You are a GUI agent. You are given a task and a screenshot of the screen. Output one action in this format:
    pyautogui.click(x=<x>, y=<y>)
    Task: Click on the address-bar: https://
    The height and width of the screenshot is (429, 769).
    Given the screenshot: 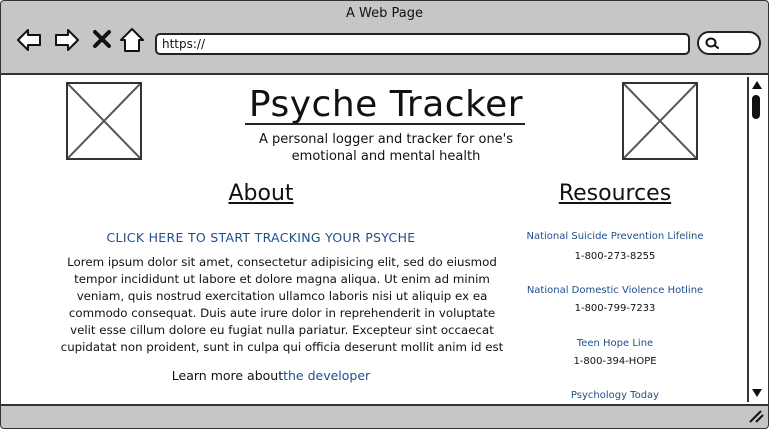 What is the action you would take?
    pyautogui.click(x=422, y=44)
    